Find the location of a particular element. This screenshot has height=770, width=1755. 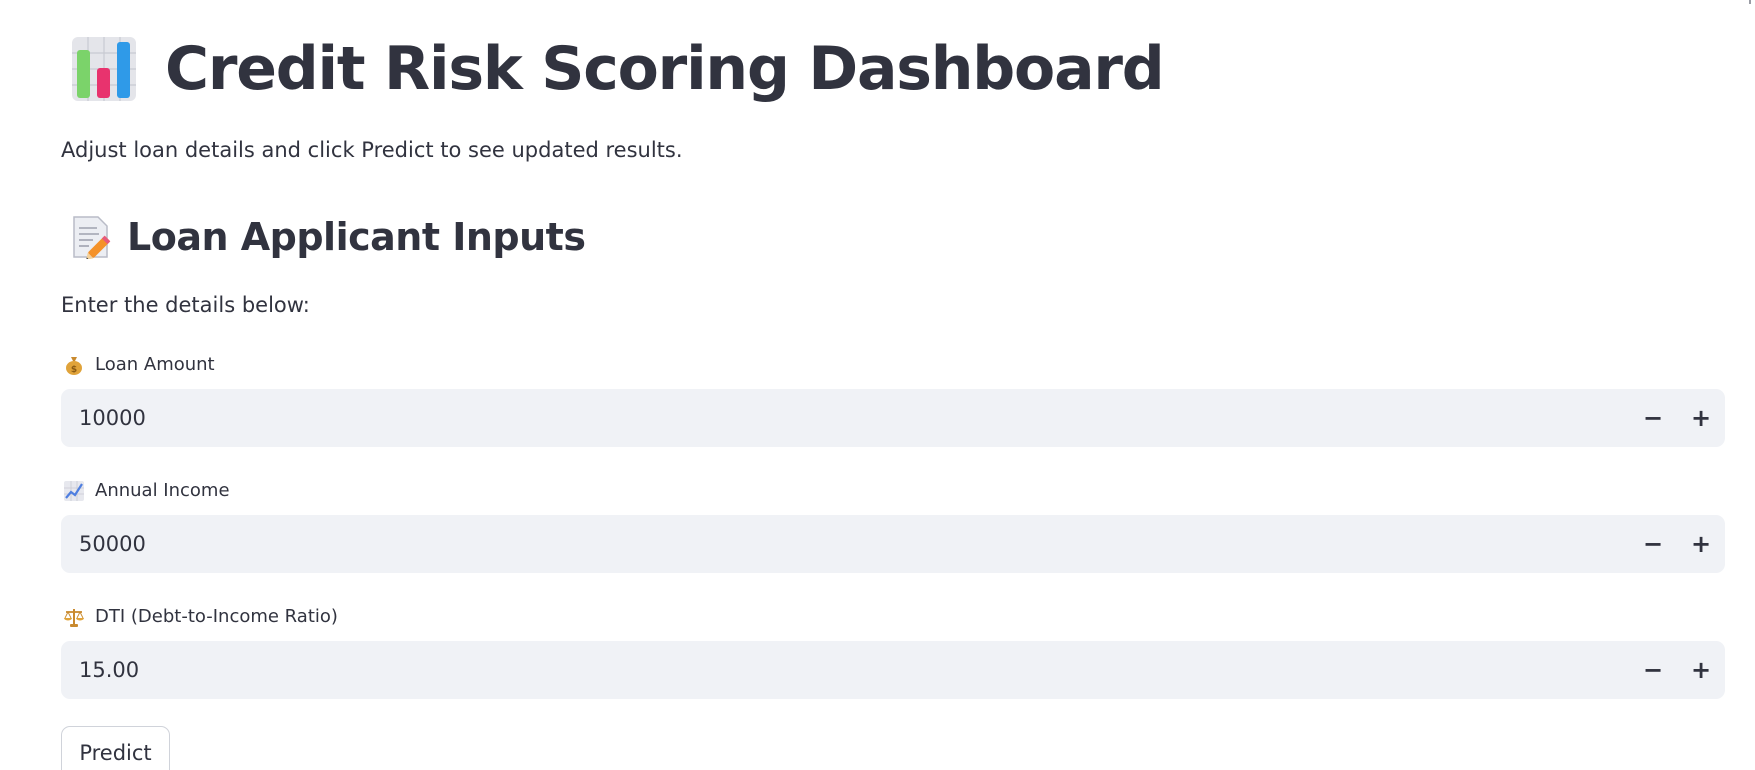

annual-income-input: − + is located at coordinates (893, 544).